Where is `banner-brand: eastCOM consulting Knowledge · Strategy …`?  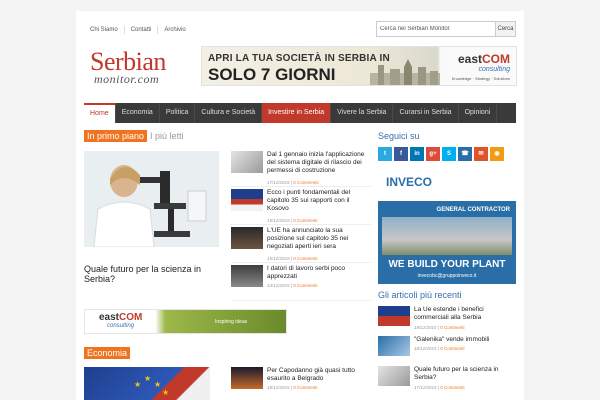 banner-brand: eastCOM consulting Knowledge · Strategy … is located at coordinates (481, 66).